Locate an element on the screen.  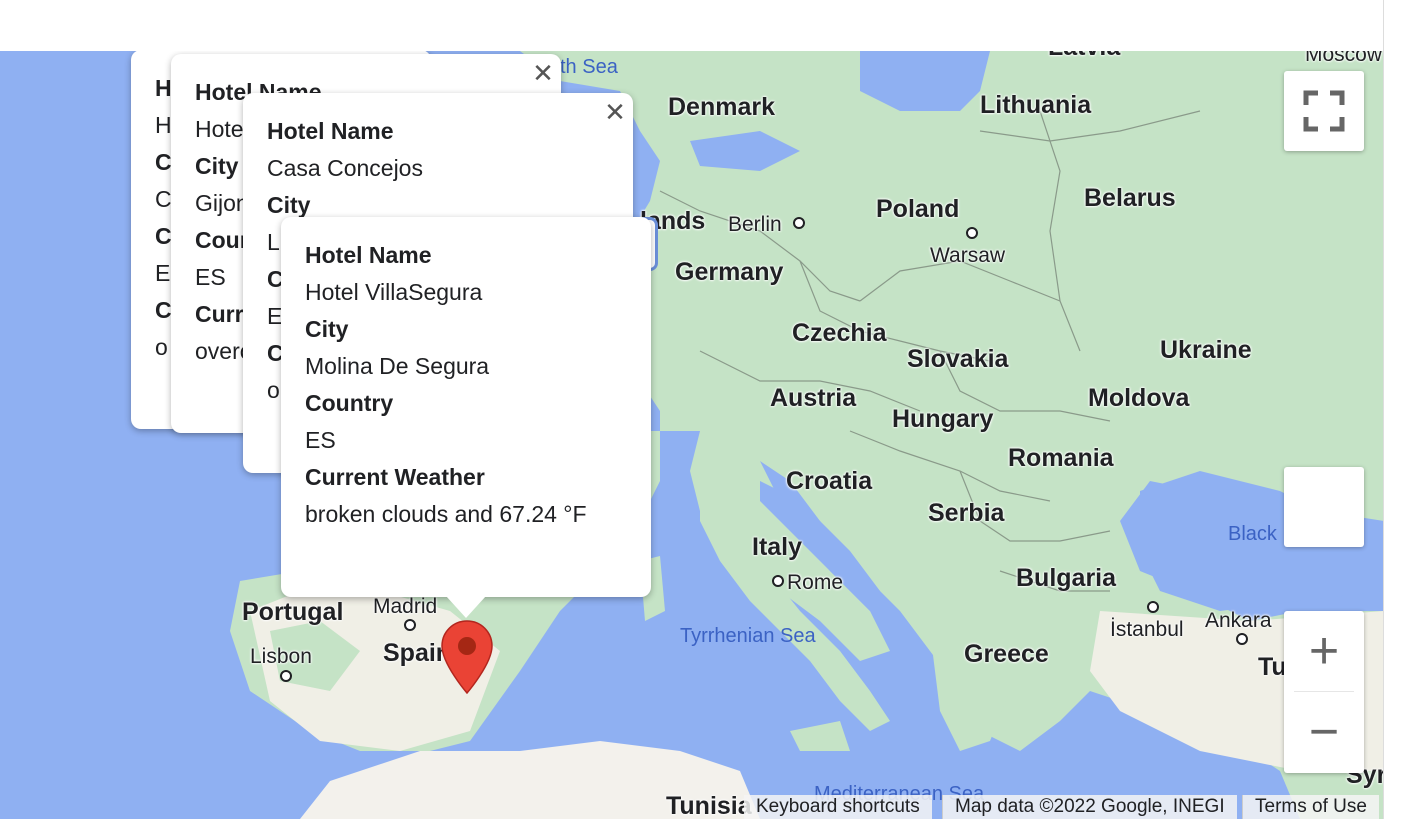
field-value: Hotel VillaSegura is located at coordinates (394, 292).